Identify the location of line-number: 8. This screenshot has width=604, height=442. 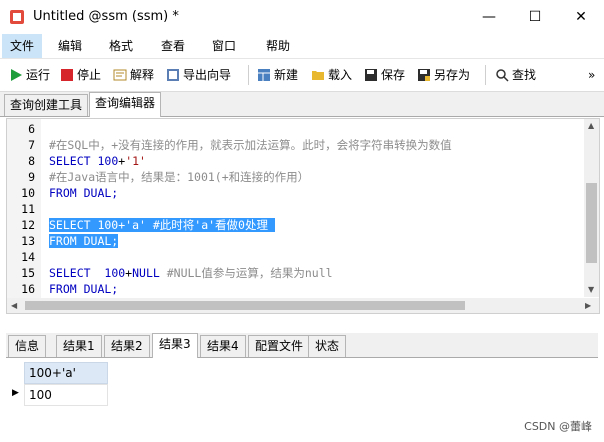
(31, 161).